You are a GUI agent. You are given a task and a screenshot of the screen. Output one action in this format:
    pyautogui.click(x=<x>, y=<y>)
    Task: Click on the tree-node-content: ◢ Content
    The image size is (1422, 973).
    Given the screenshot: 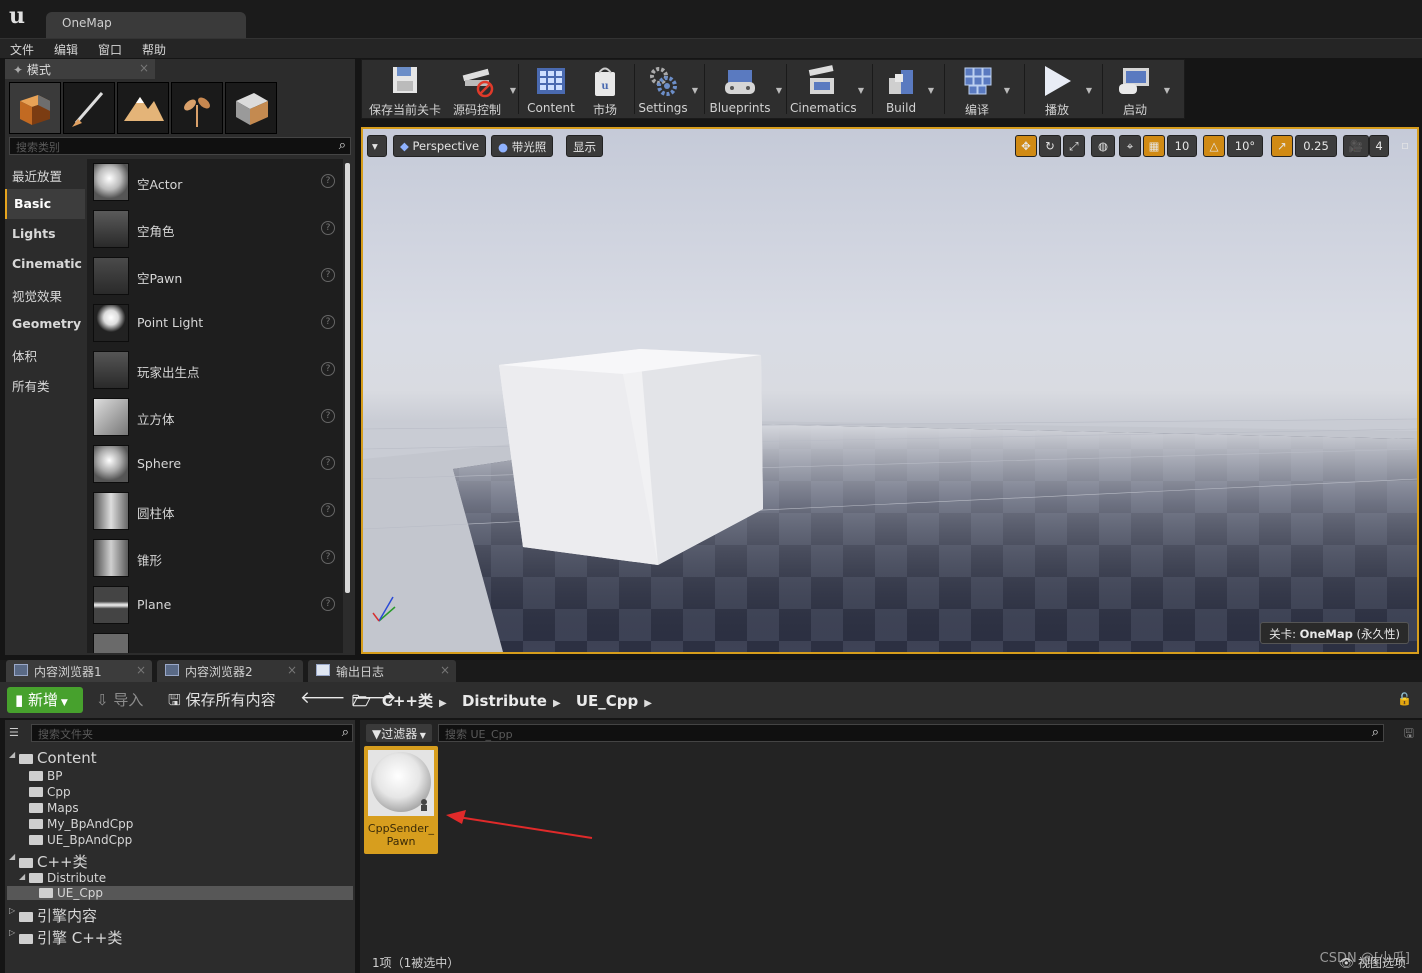 What is the action you would take?
    pyautogui.click(x=53, y=758)
    